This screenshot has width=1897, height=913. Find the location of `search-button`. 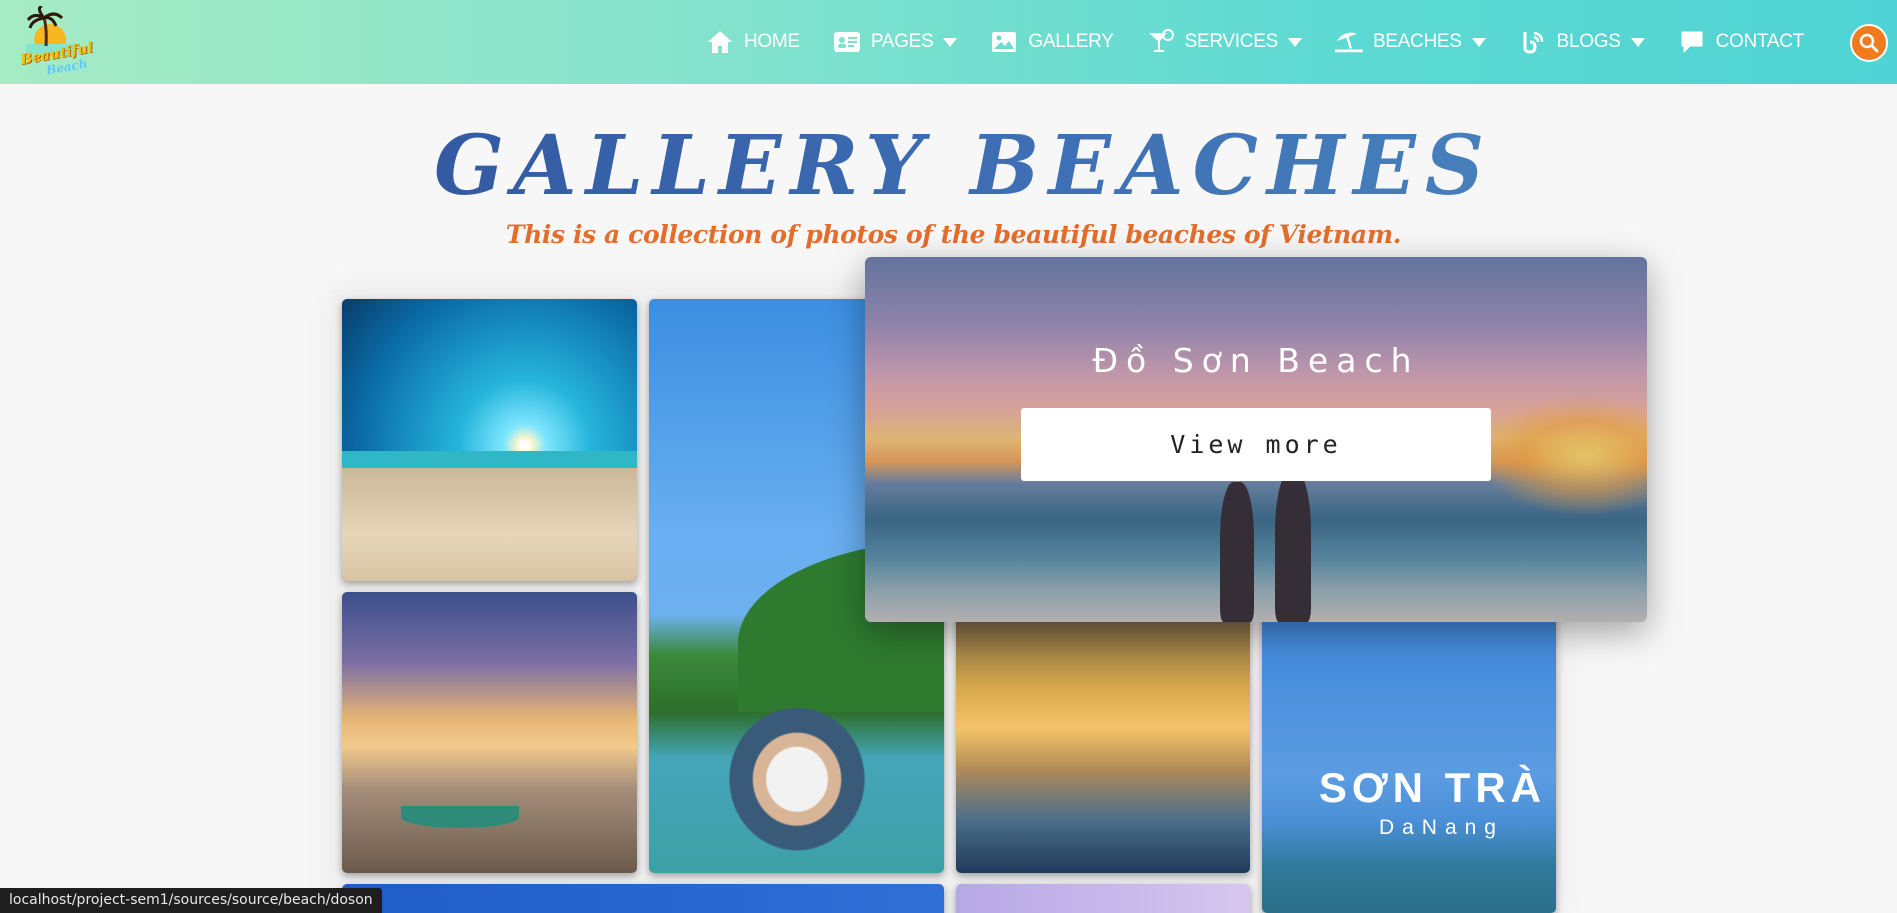

search-button is located at coordinates (1869, 43).